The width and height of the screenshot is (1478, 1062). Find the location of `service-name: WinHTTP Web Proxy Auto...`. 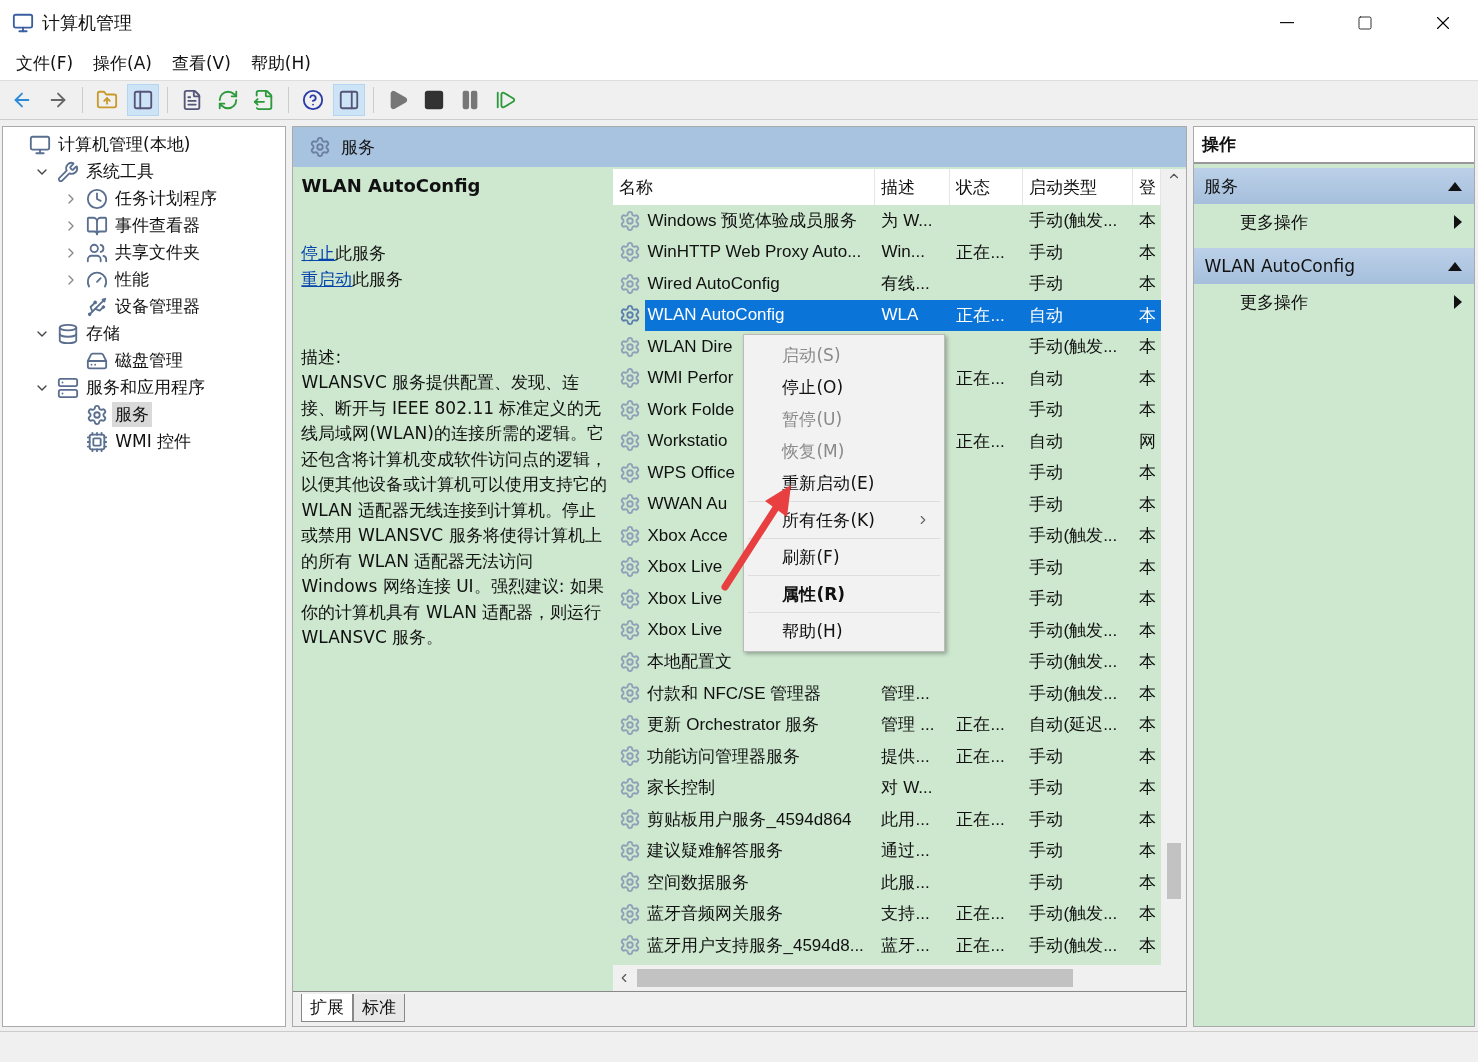

service-name: WinHTTP Web Proxy Auto... is located at coordinates (754, 252).